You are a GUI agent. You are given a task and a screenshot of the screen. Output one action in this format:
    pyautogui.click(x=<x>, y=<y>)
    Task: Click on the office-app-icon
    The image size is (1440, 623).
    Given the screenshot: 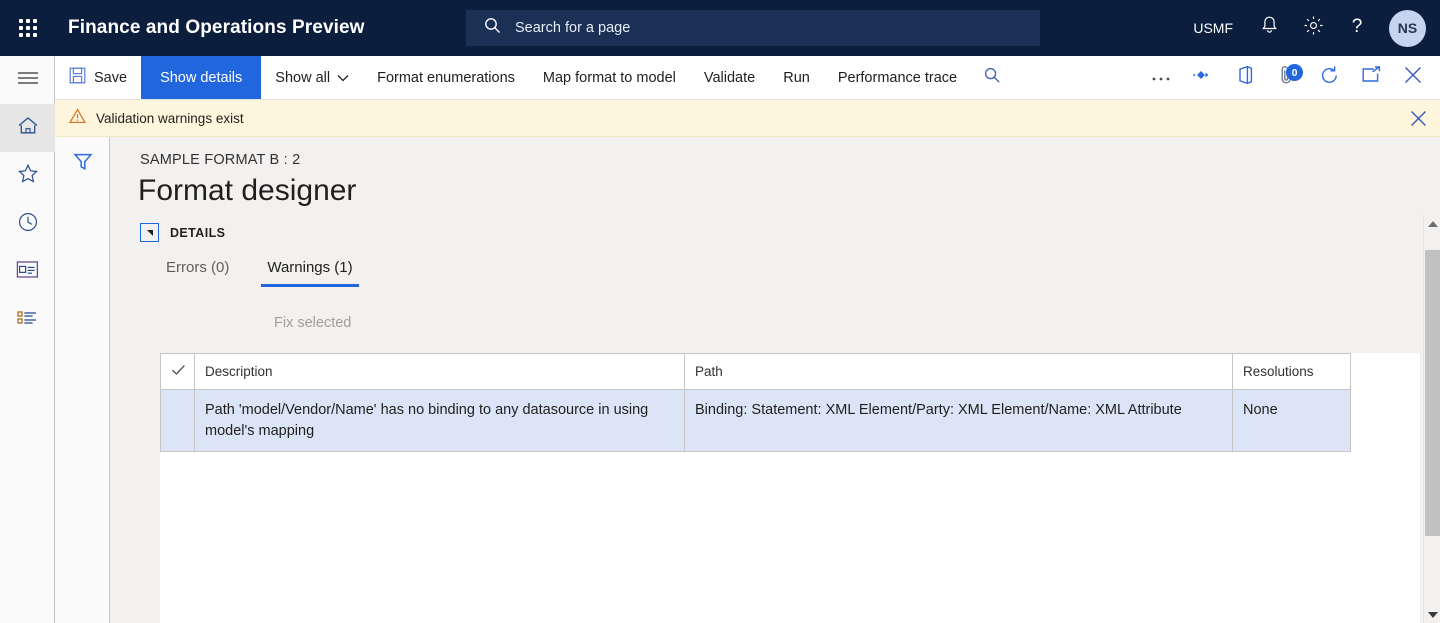 What is the action you would take?
    pyautogui.click(x=1245, y=77)
    